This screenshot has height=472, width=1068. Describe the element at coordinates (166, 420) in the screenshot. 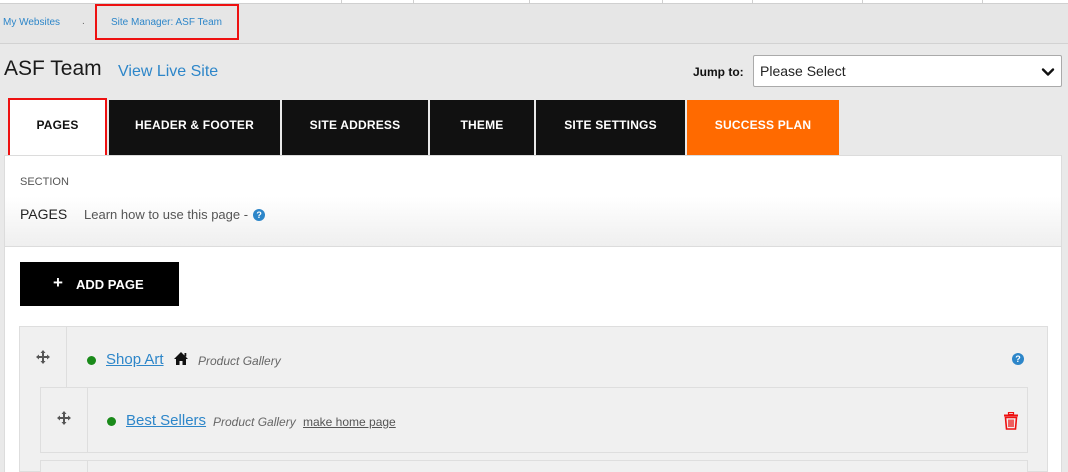

I see `page-link-best-sellers: Best Sellers` at that location.